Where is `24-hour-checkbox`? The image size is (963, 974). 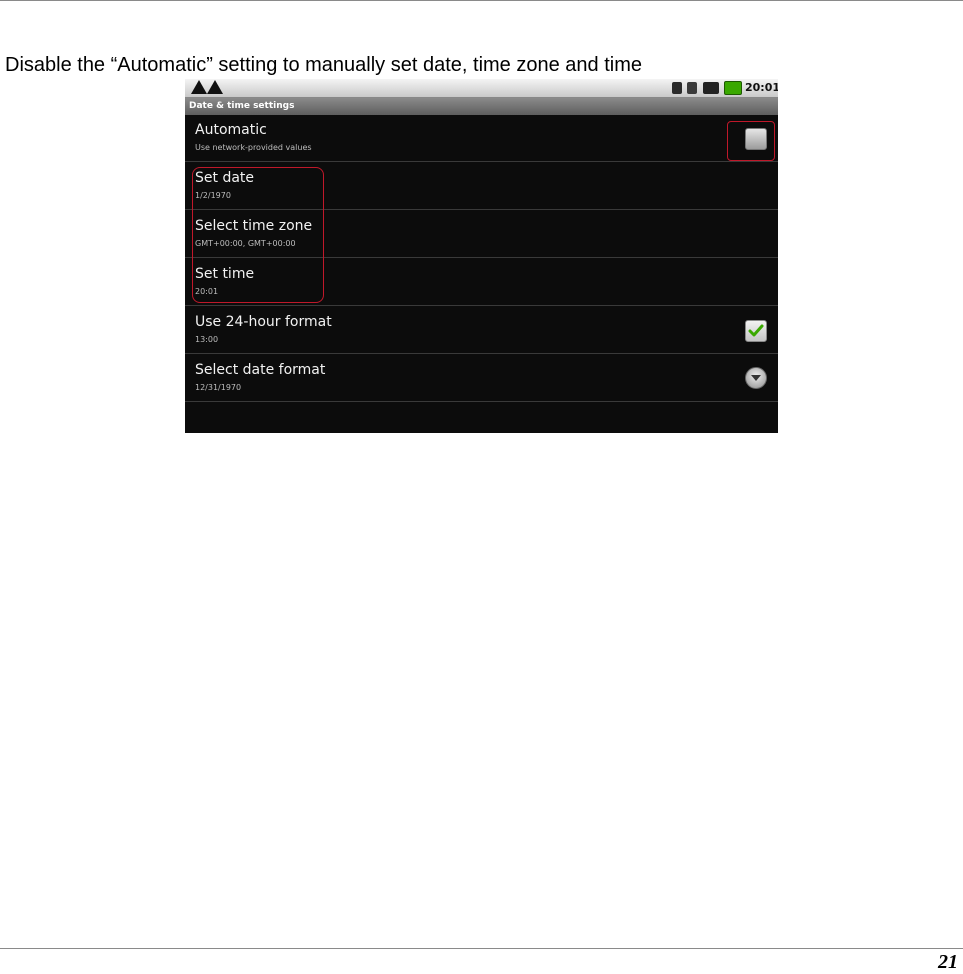
24-hour-checkbox is located at coordinates (756, 331).